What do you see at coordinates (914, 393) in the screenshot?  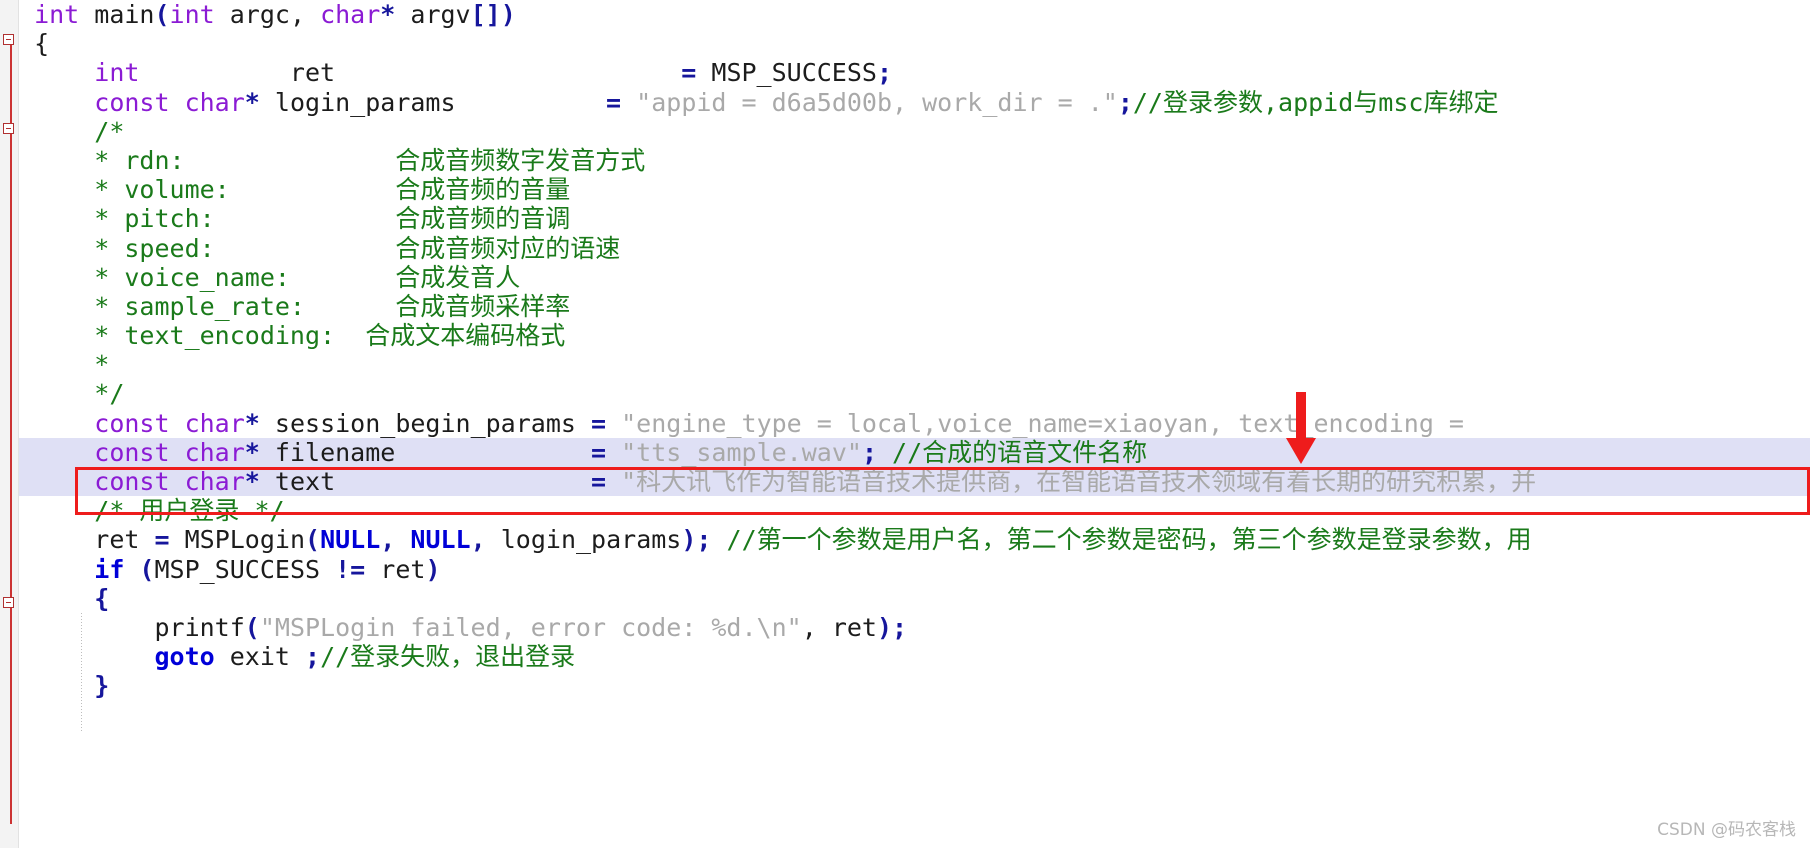 I see `code-line: */` at bounding box center [914, 393].